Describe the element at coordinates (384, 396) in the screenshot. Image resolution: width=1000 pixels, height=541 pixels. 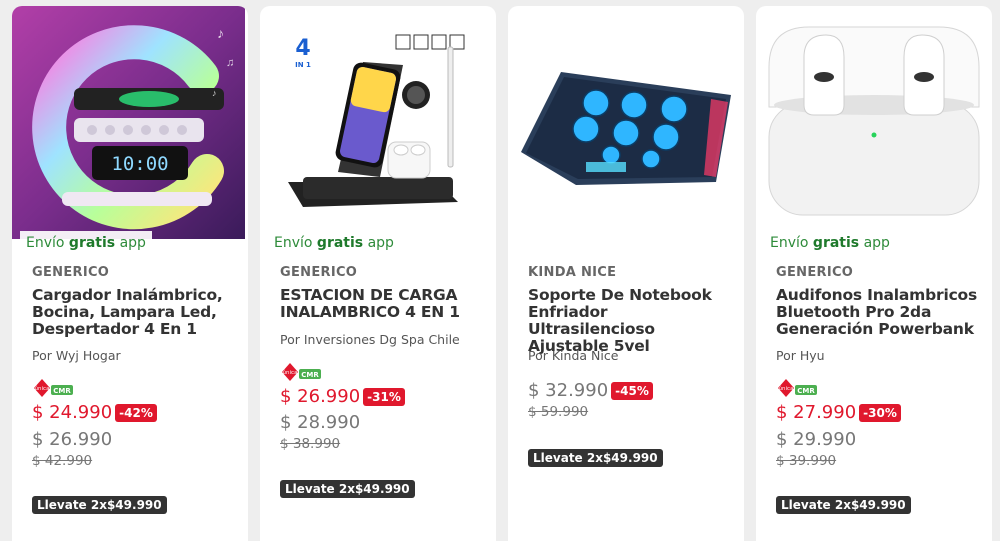
I see `discount-badge: -31%` at that location.